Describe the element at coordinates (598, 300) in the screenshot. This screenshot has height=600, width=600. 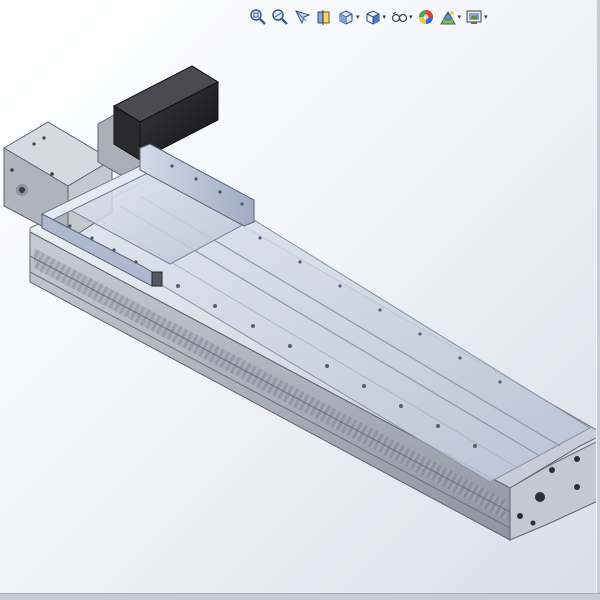
I see `viewport-right-border` at that location.